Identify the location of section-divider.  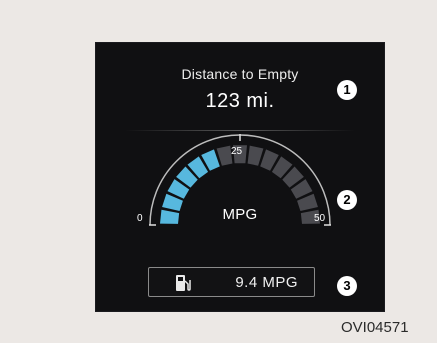
(240, 130).